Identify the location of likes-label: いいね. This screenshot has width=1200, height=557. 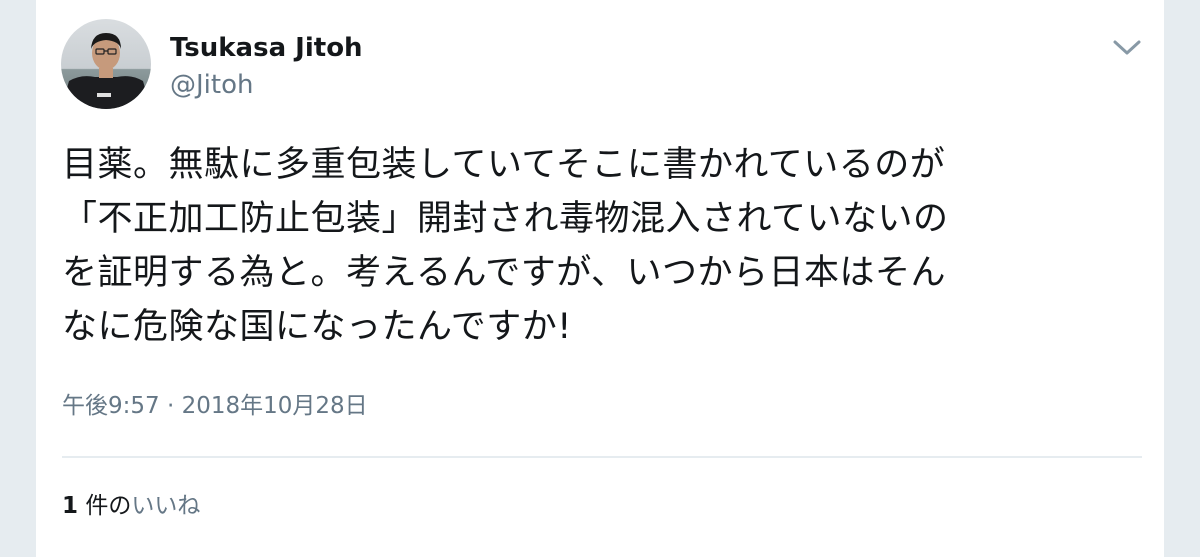
(166, 506).